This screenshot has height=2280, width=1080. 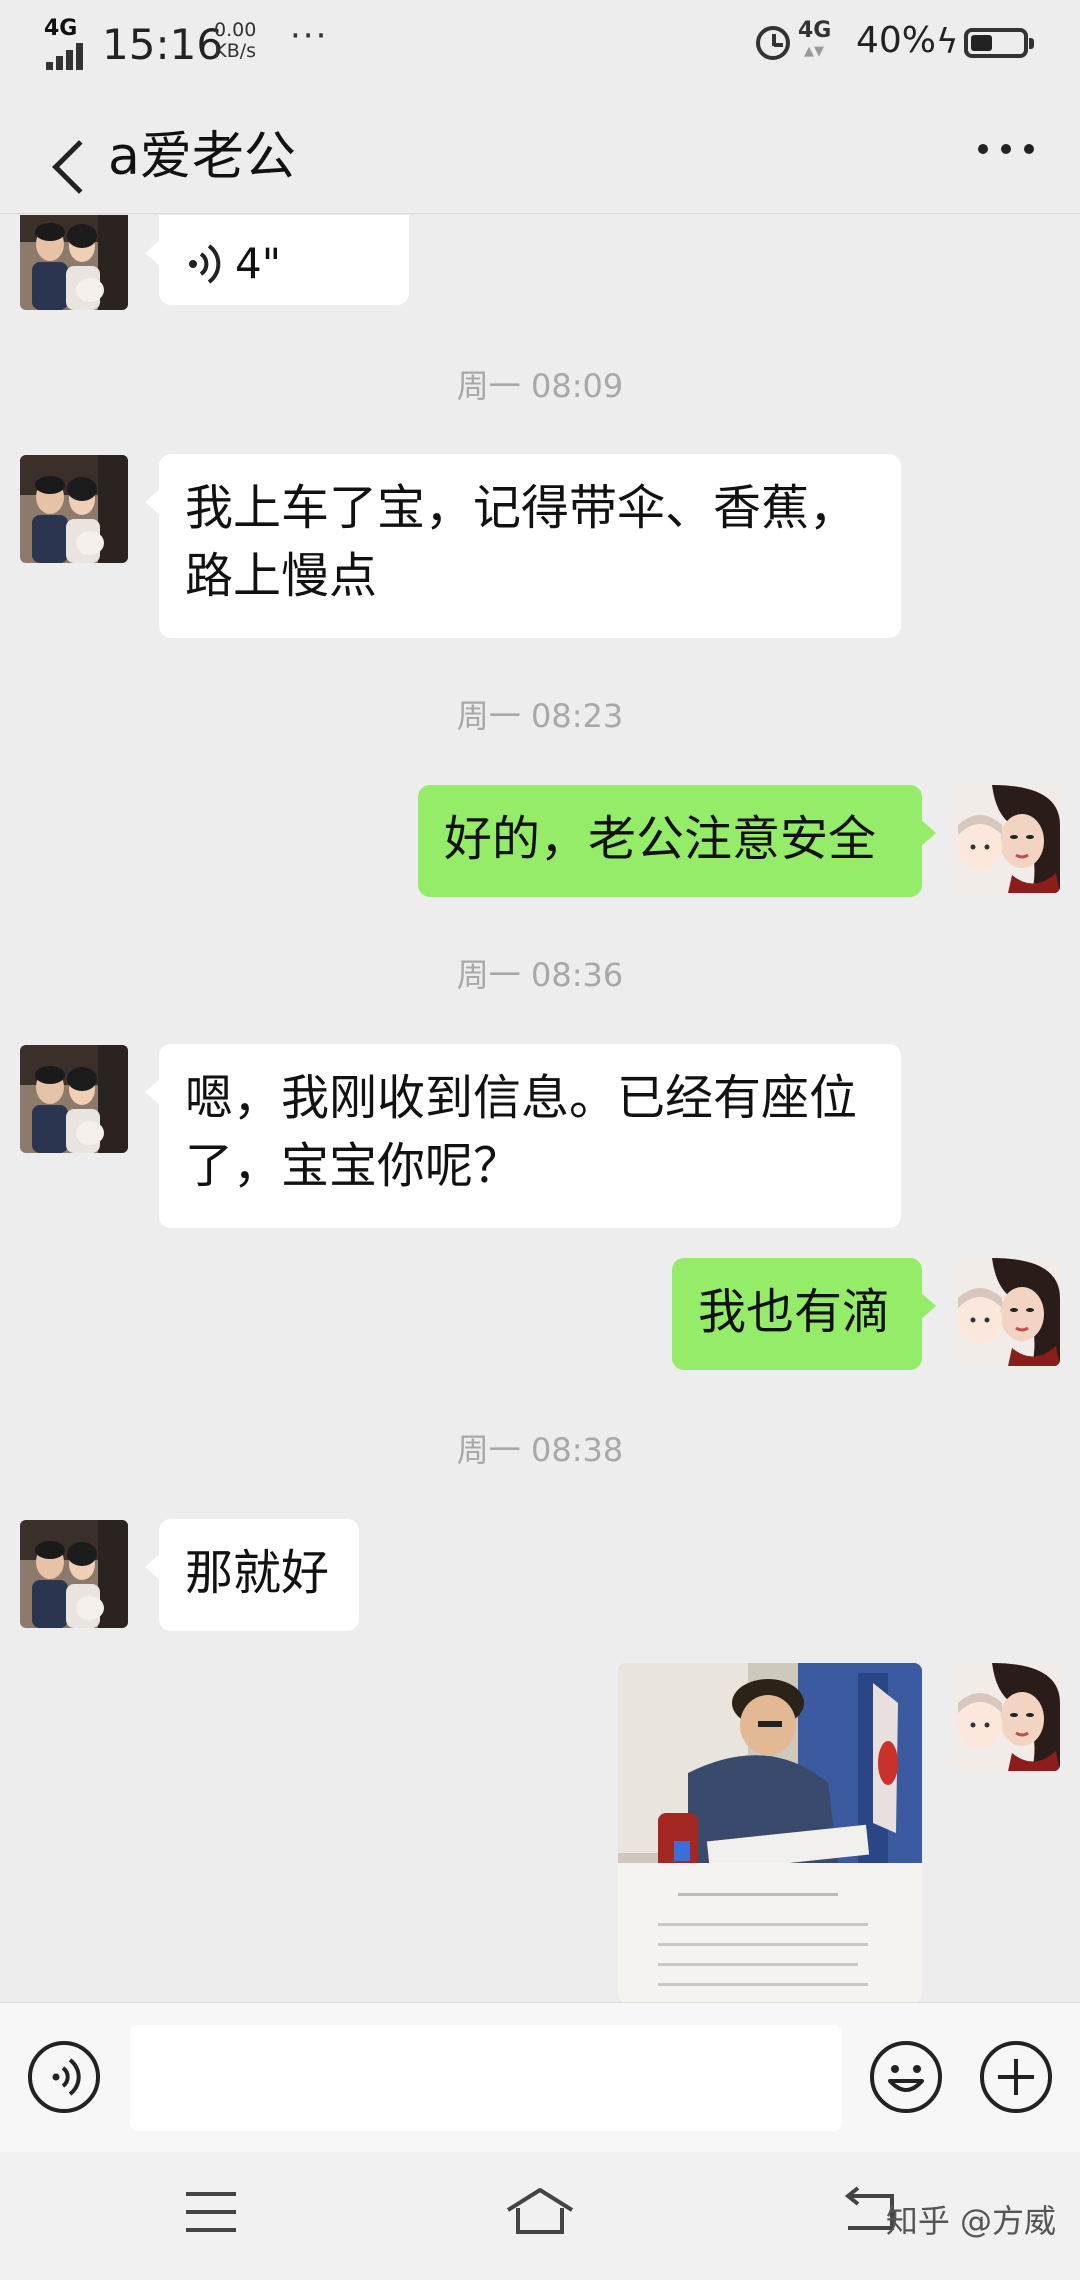 I want to click on network-speed: 0.00 KB/s, so click(x=235, y=41).